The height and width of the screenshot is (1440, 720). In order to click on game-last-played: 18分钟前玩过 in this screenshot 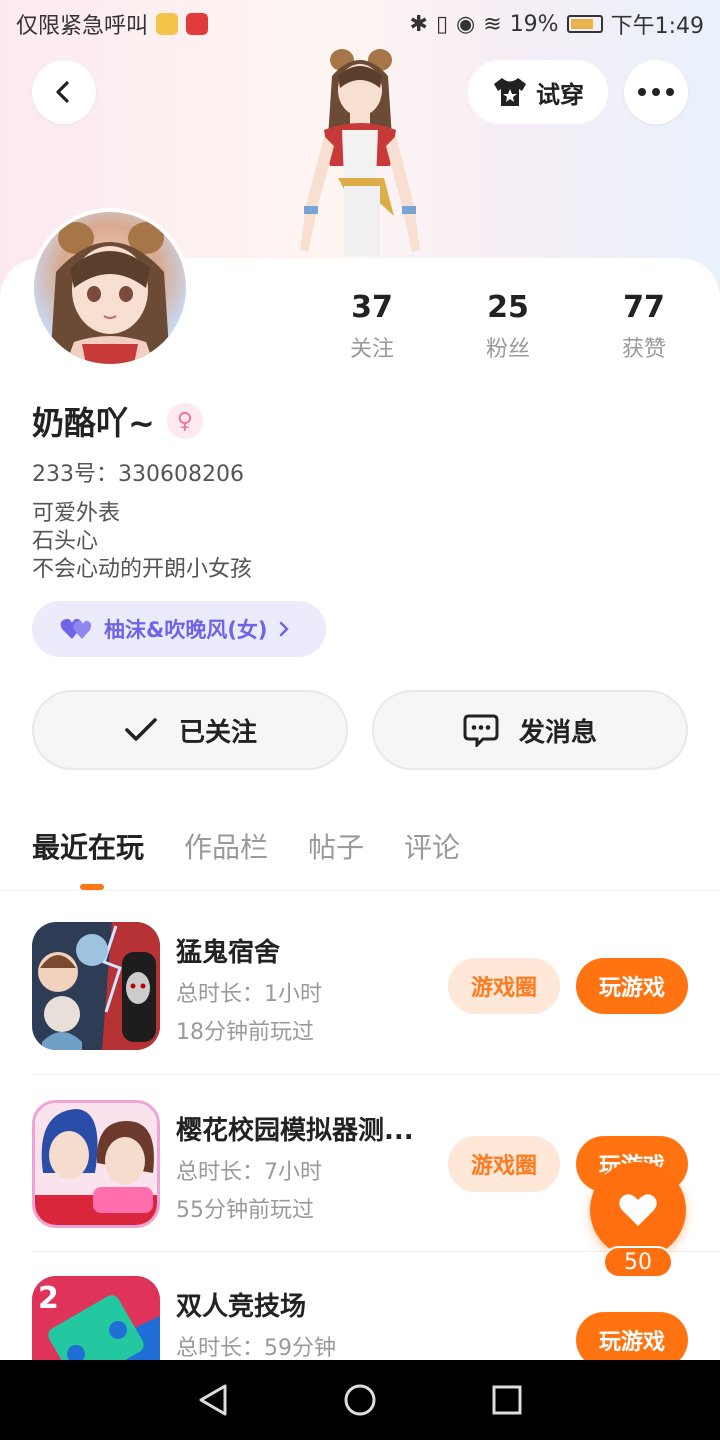, I will do `click(245, 1032)`.